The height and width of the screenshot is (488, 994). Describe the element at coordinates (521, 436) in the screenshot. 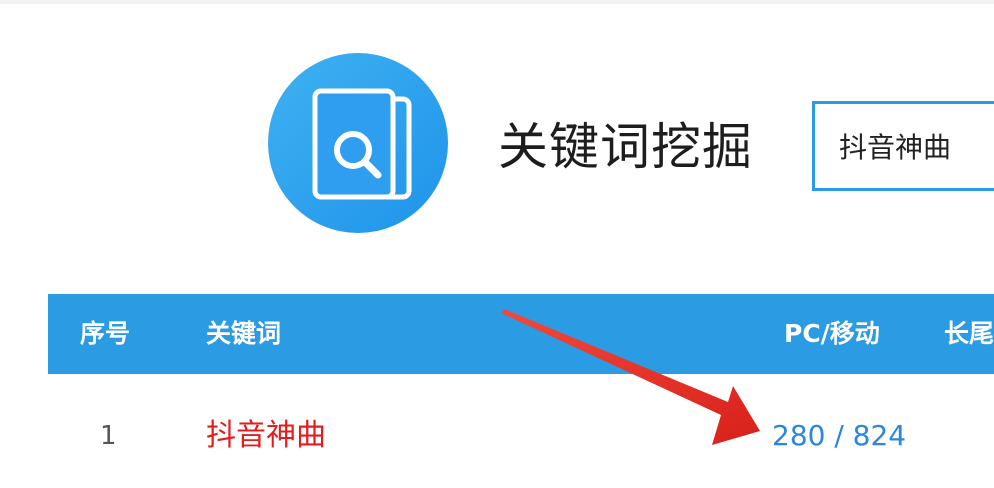

I see `table-row: 1 抖音神曲 280 / 824` at that location.